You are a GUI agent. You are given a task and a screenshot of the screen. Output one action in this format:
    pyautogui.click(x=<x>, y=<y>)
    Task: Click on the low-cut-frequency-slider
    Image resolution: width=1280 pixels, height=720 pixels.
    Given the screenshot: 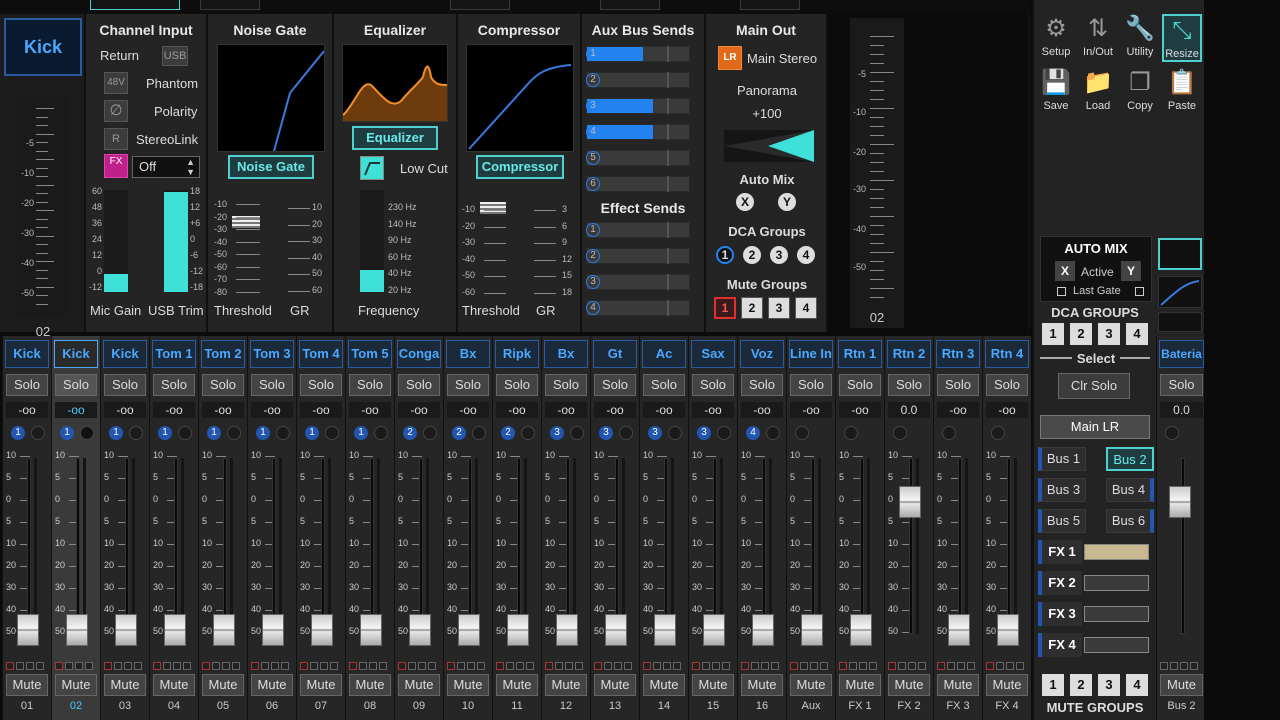 What is the action you would take?
    pyautogui.click(x=372, y=241)
    